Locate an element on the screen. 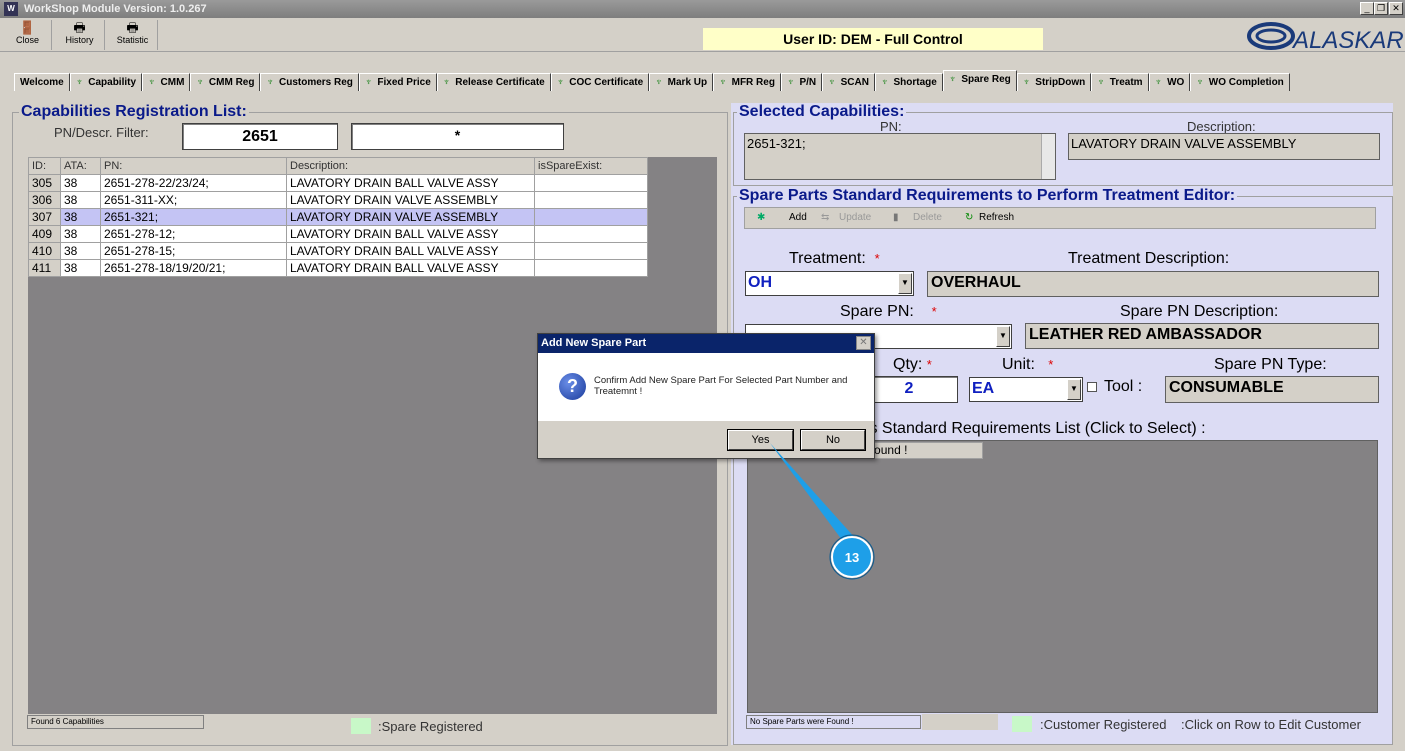  callout-pointer: 13 is located at coordinates (822, 511).